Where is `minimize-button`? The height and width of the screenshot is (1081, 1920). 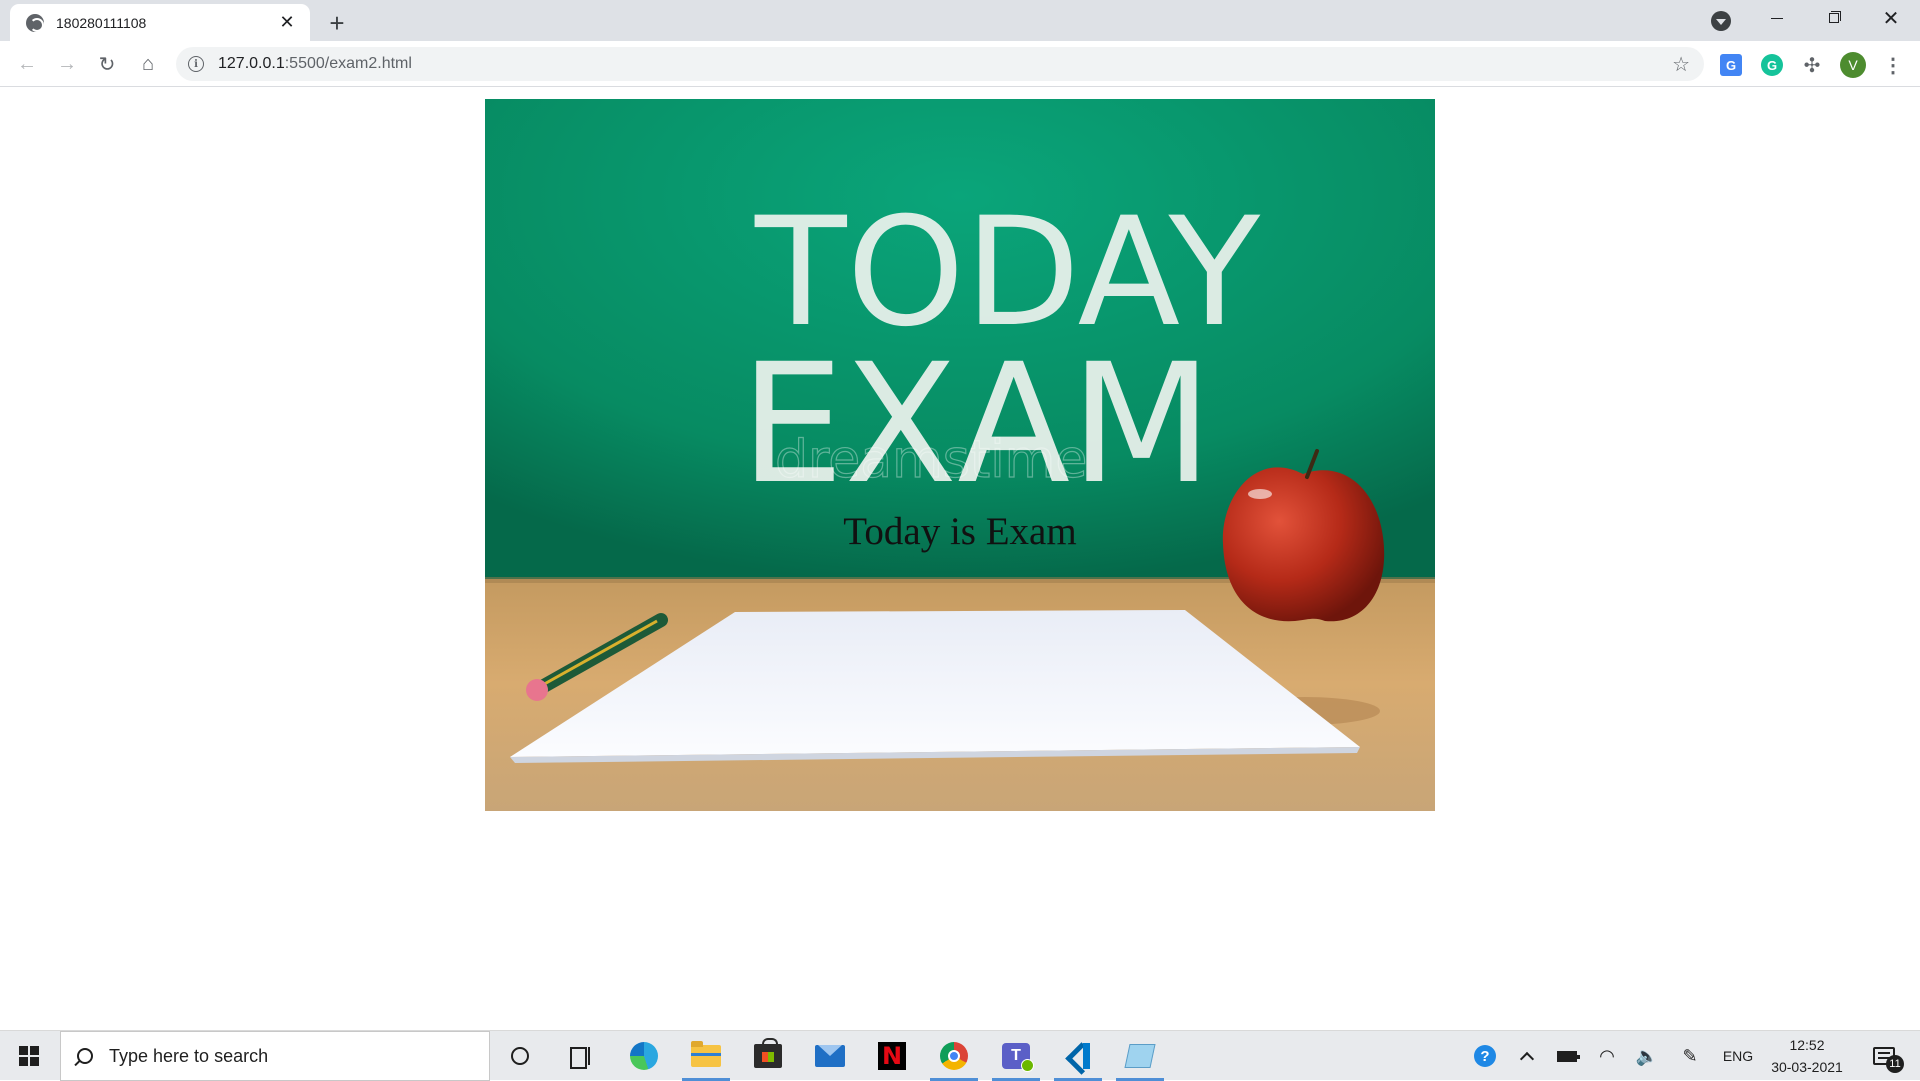 minimize-button is located at coordinates (1777, 18).